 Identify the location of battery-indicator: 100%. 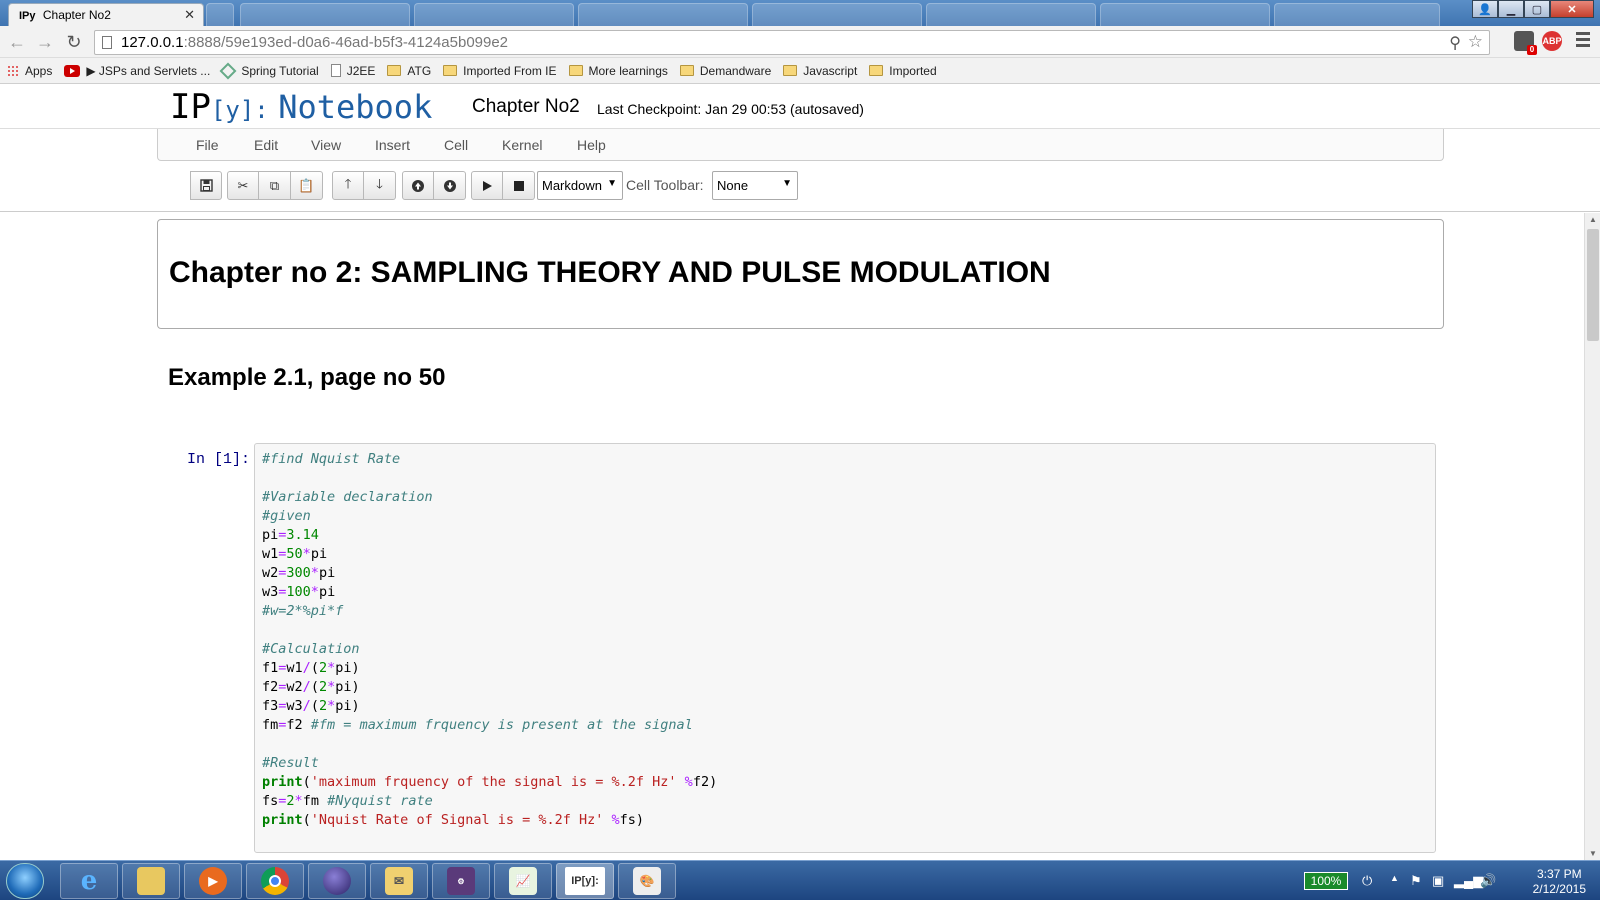
(1326, 881).